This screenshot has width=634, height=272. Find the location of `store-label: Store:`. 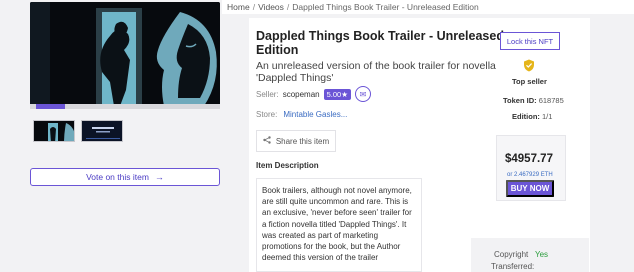

store-label: Store: is located at coordinates (267, 114).